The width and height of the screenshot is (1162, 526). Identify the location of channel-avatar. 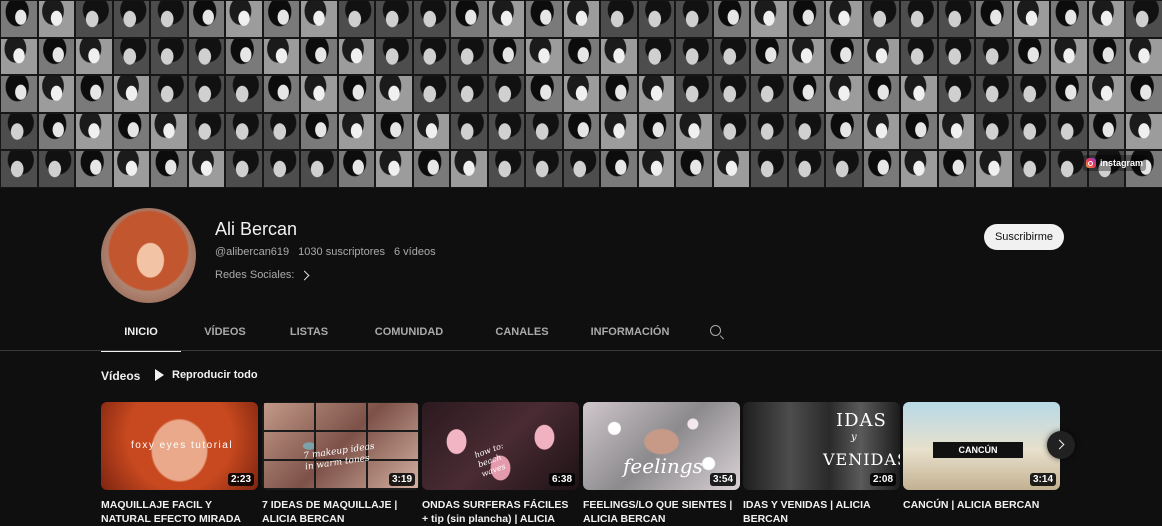
(148, 255).